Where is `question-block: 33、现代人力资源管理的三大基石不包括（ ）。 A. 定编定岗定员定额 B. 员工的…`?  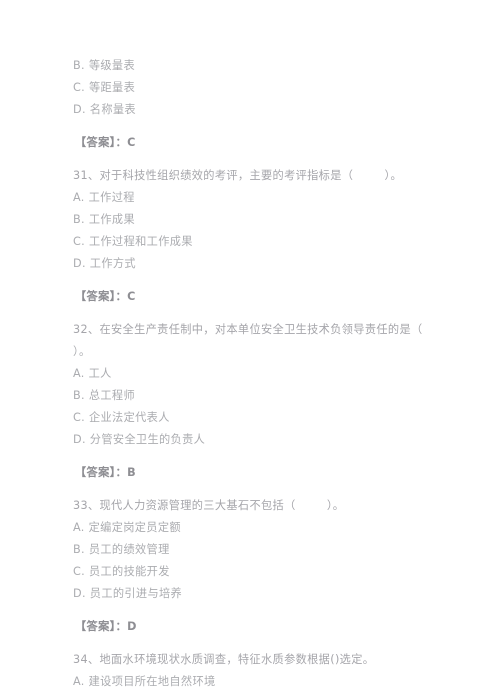 question-block: 33、现代人力资源管理的三大基石不包括（ ）。 A. 定编定岗定员定额 B. 员工的… is located at coordinates (256, 550).